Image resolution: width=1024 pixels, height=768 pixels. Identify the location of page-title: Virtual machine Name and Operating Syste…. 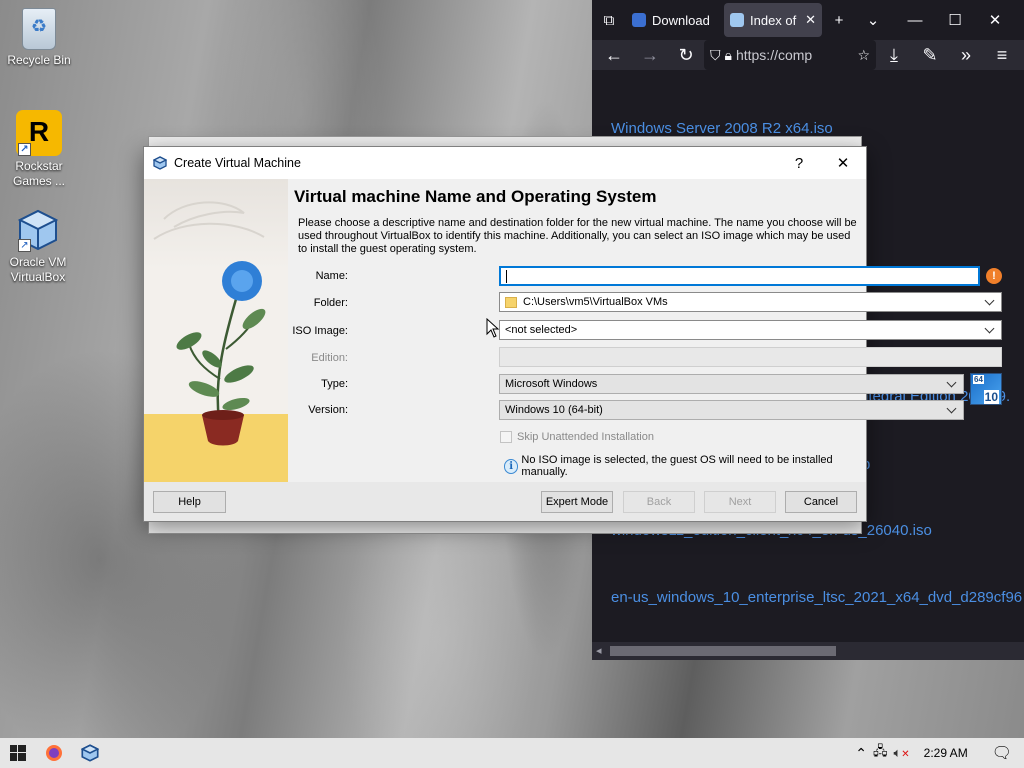
(475, 196).